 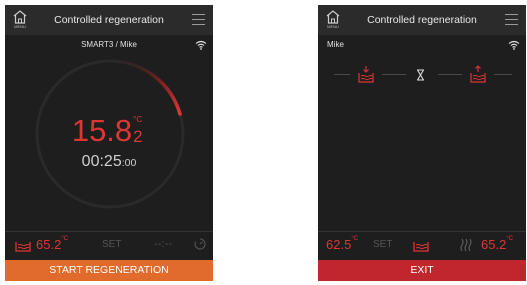 I want to click on cooling-bath-icon, so click(x=366, y=74).